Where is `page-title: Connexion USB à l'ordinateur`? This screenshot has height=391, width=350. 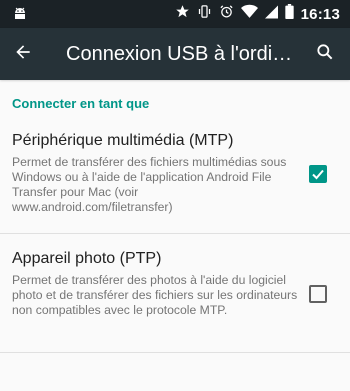 page-title: Connexion USB à l'ordinateur is located at coordinates (181, 54).